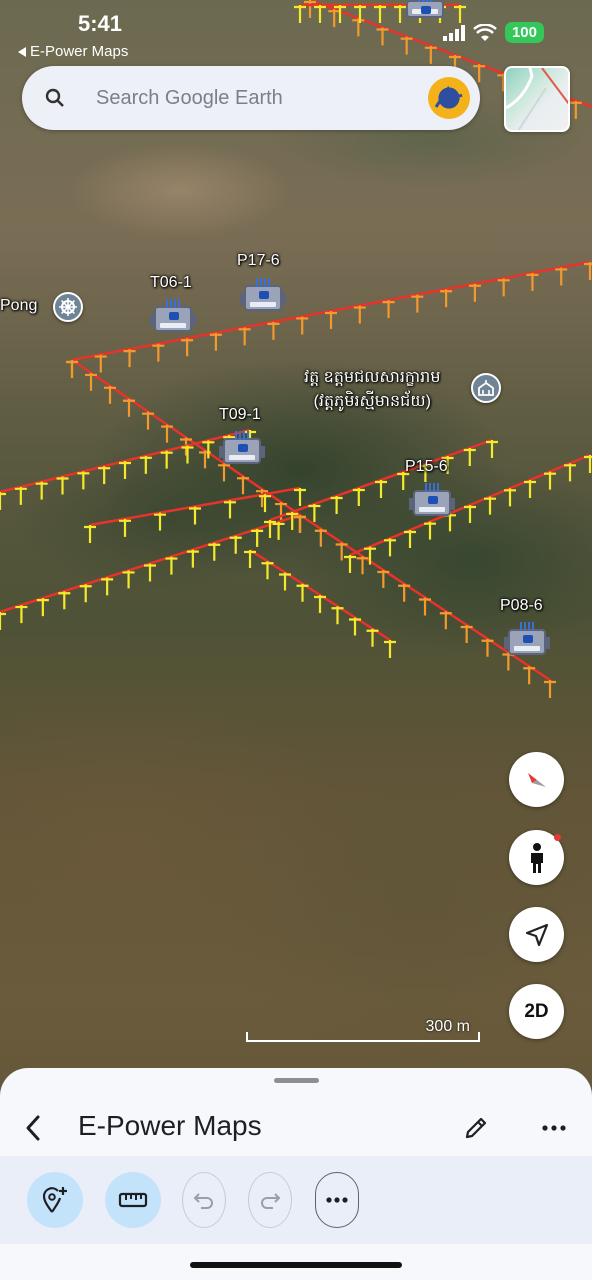 The image size is (592, 1280). Describe the element at coordinates (554, 1128) in the screenshot. I see `more-options-button` at that location.